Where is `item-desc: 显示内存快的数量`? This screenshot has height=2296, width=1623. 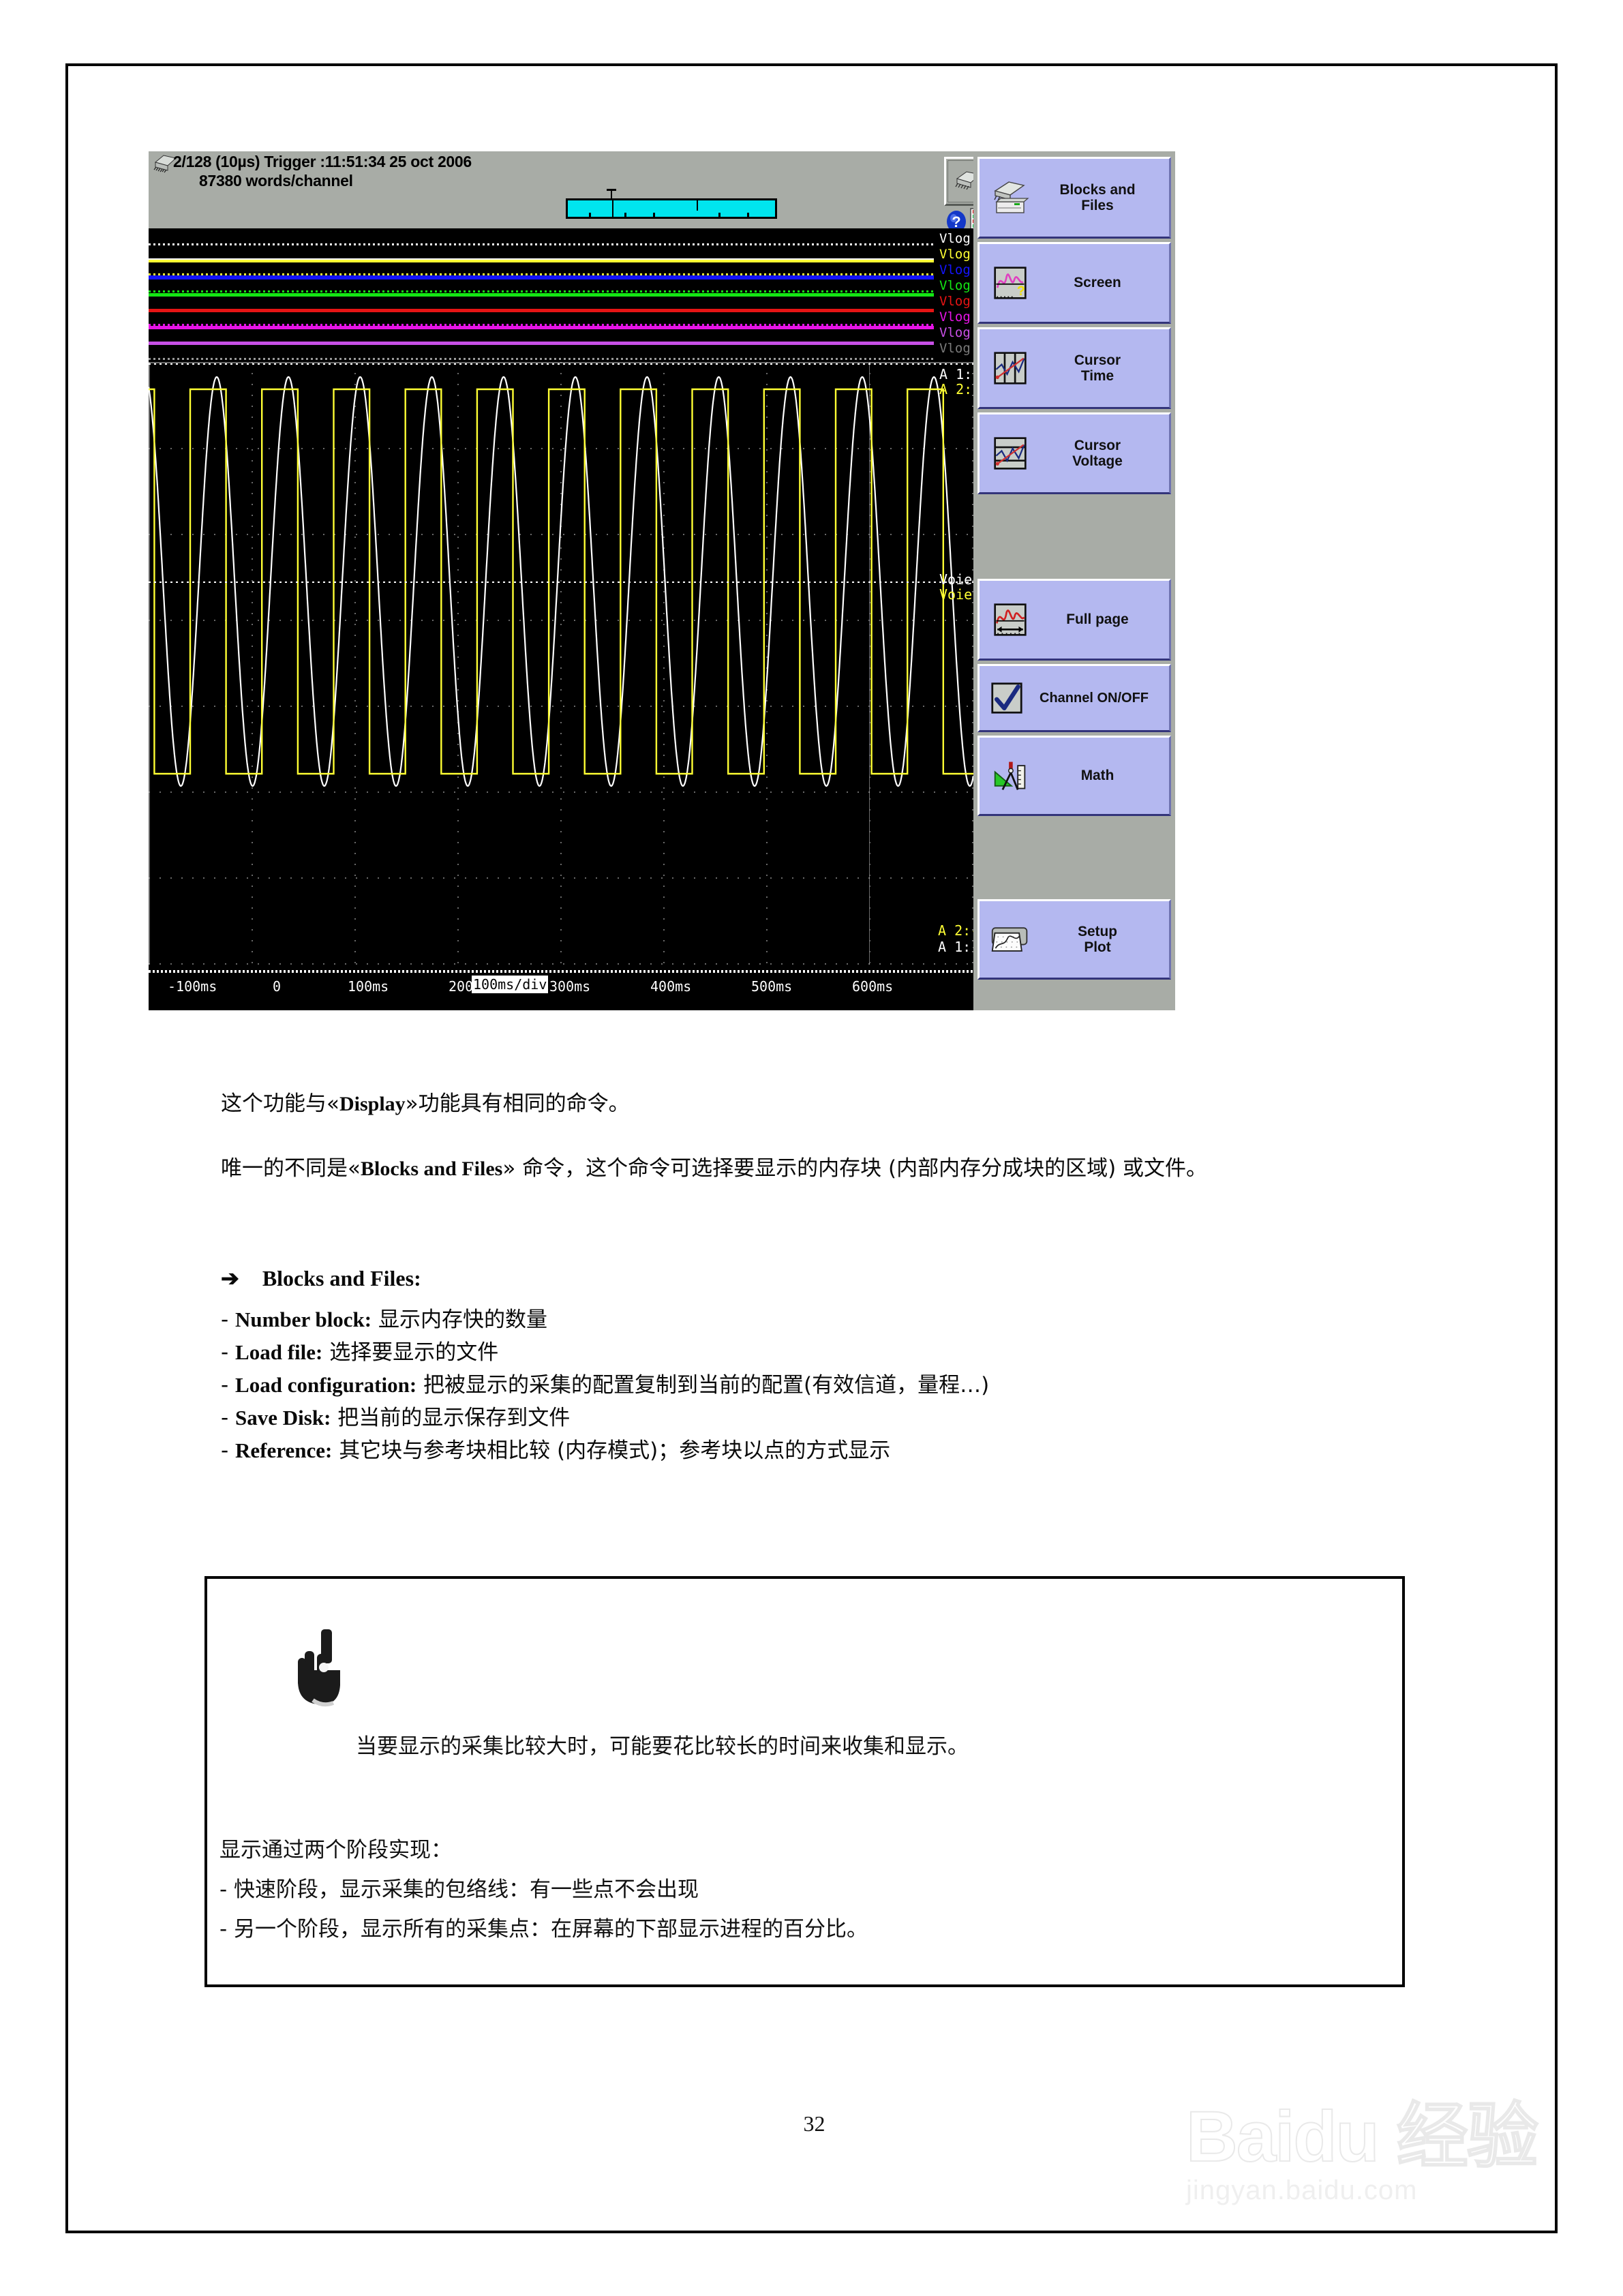 item-desc: 显示内存快的数量 is located at coordinates (462, 1320).